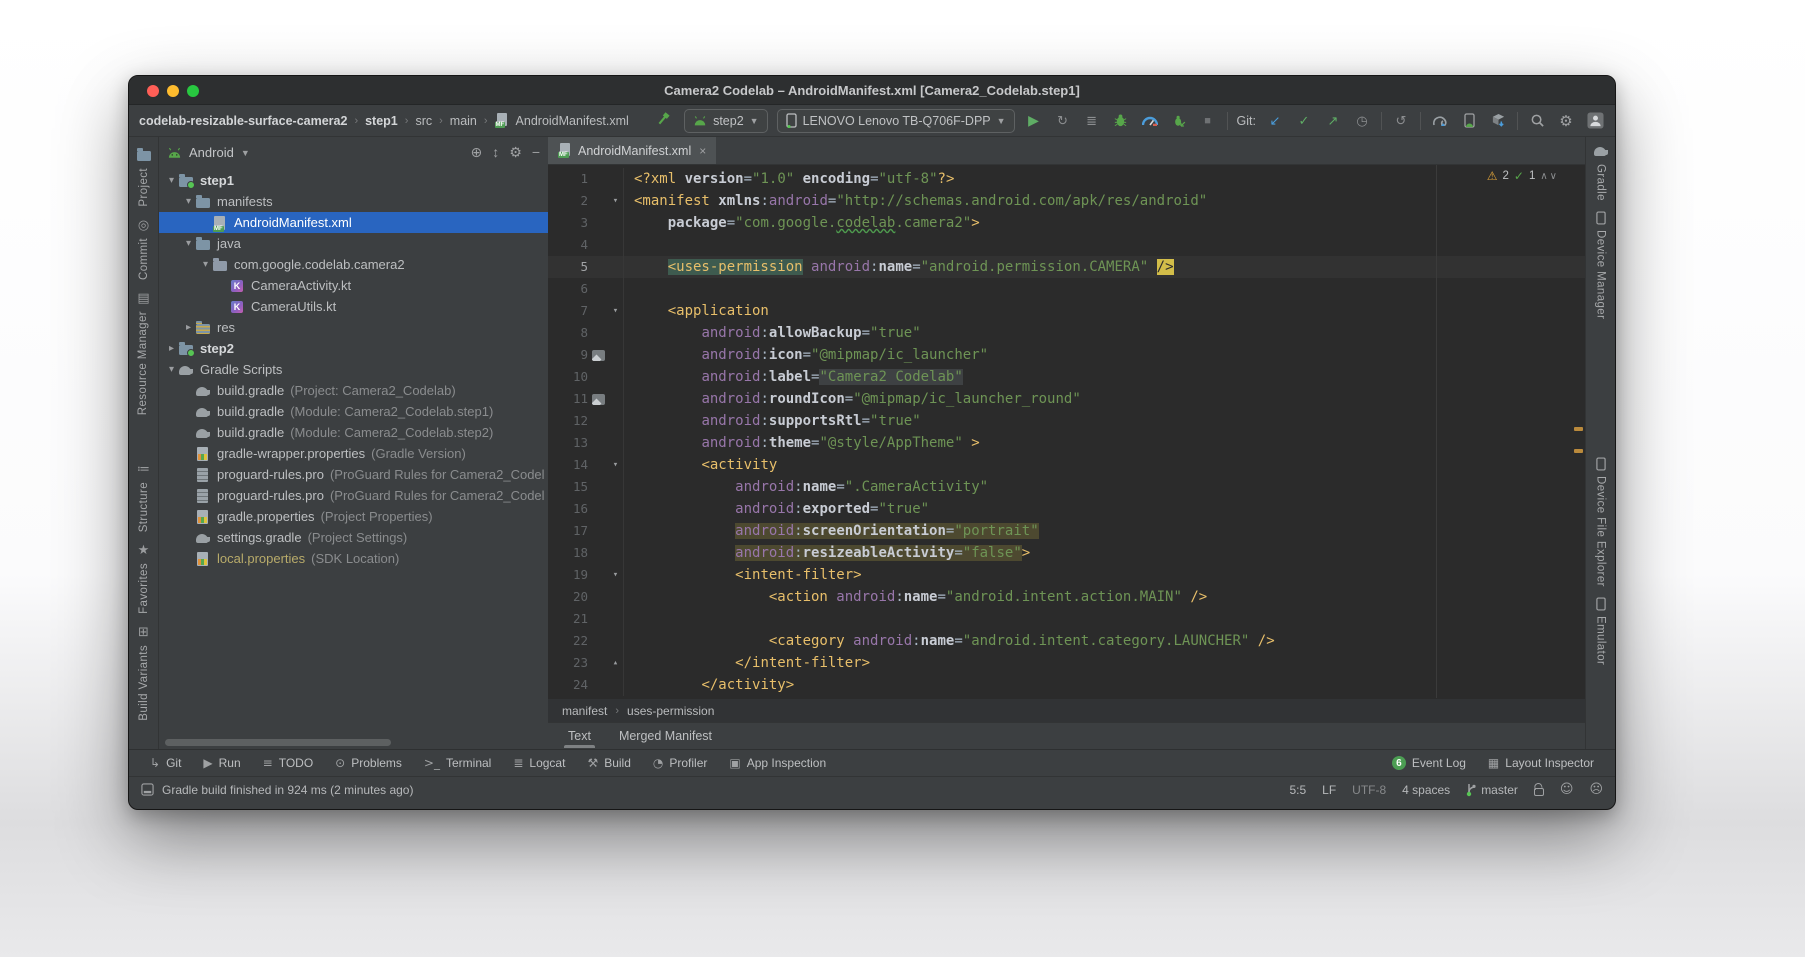  Describe the element at coordinates (1179, 121) in the screenshot. I see `attach-profiler-icon` at that location.